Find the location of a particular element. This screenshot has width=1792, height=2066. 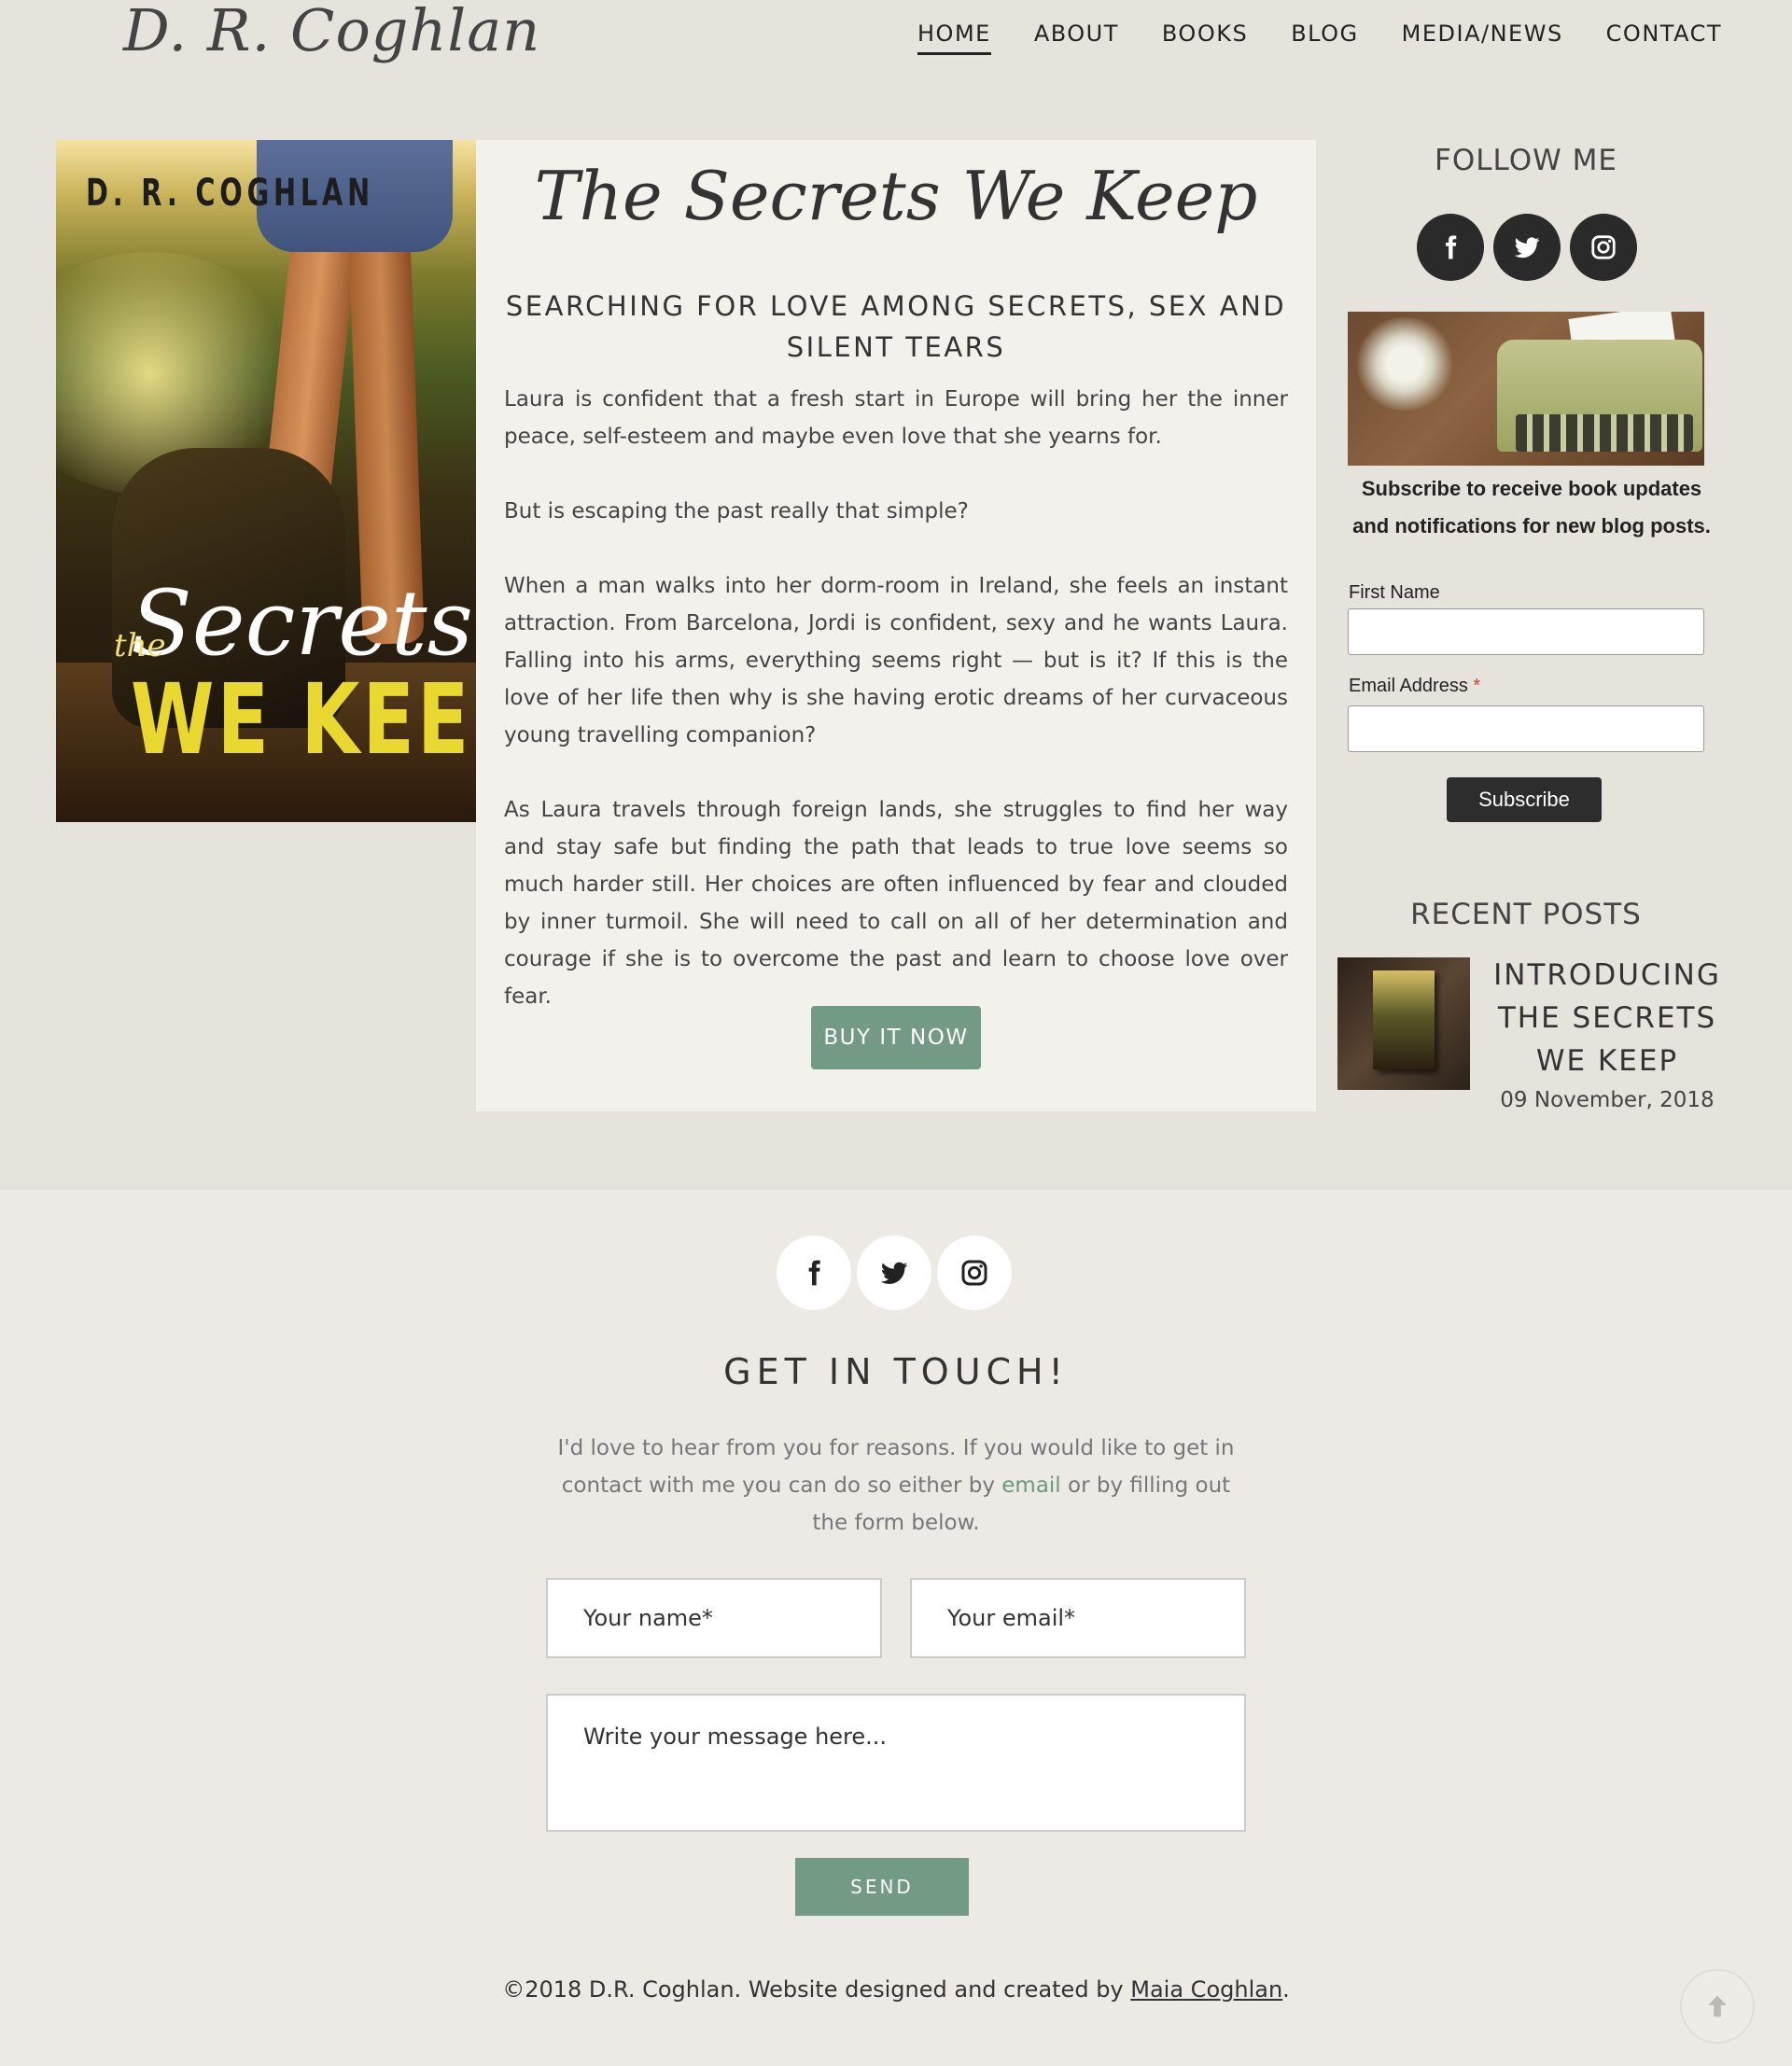

footer-instagram-link is located at coordinates (974, 1272).